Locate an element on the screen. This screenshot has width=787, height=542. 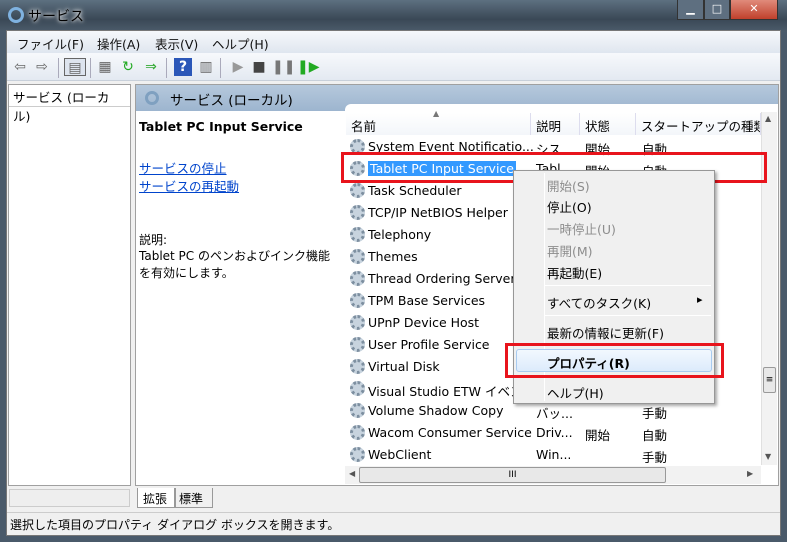
service-name: Telephony is located at coordinates (400, 234).